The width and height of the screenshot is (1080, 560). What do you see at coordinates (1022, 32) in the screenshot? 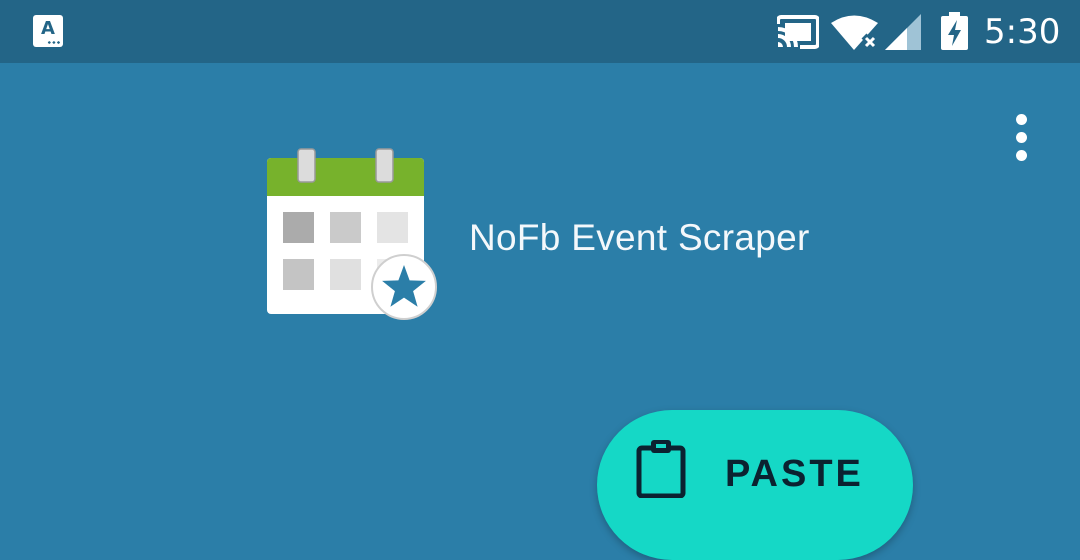
I see `status-time: 5:30` at bounding box center [1022, 32].